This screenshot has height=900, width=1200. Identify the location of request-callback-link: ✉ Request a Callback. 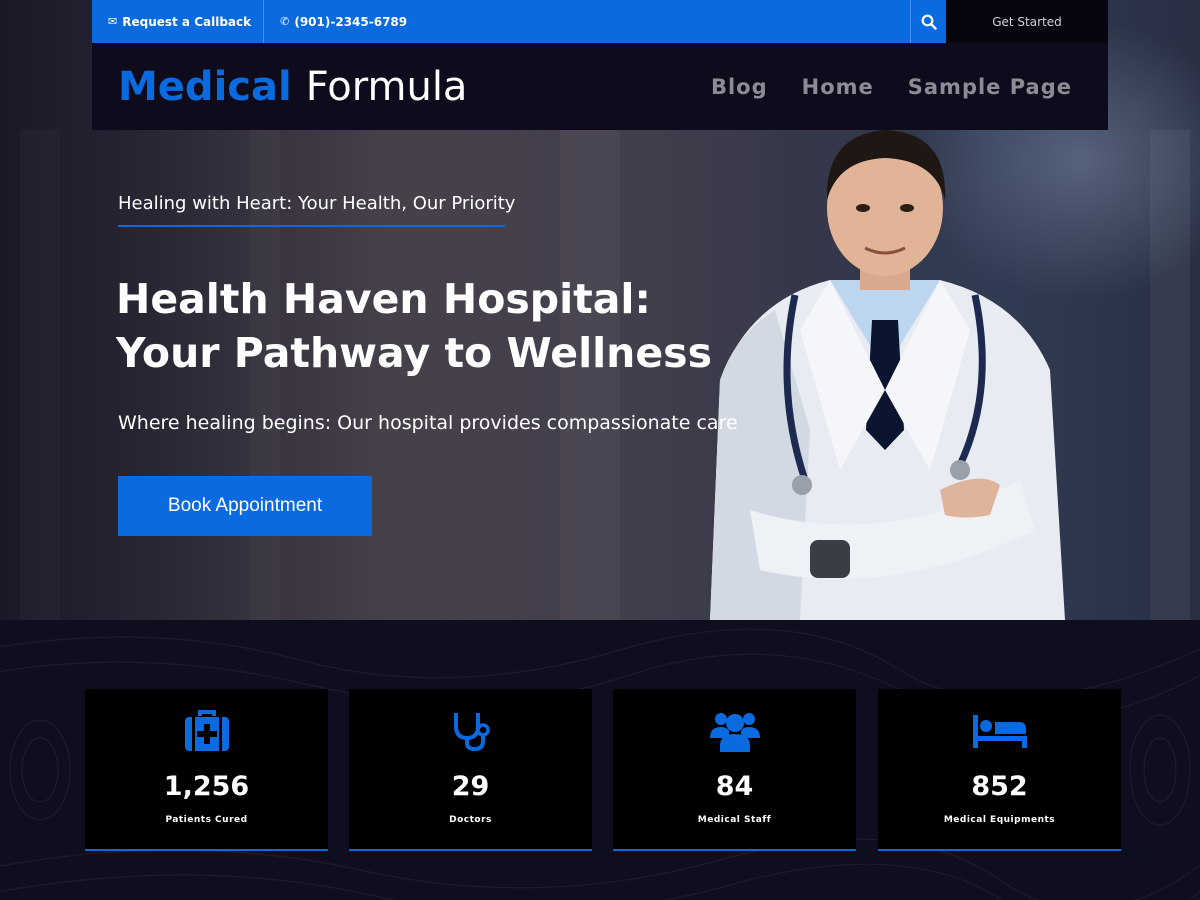
(178, 21).